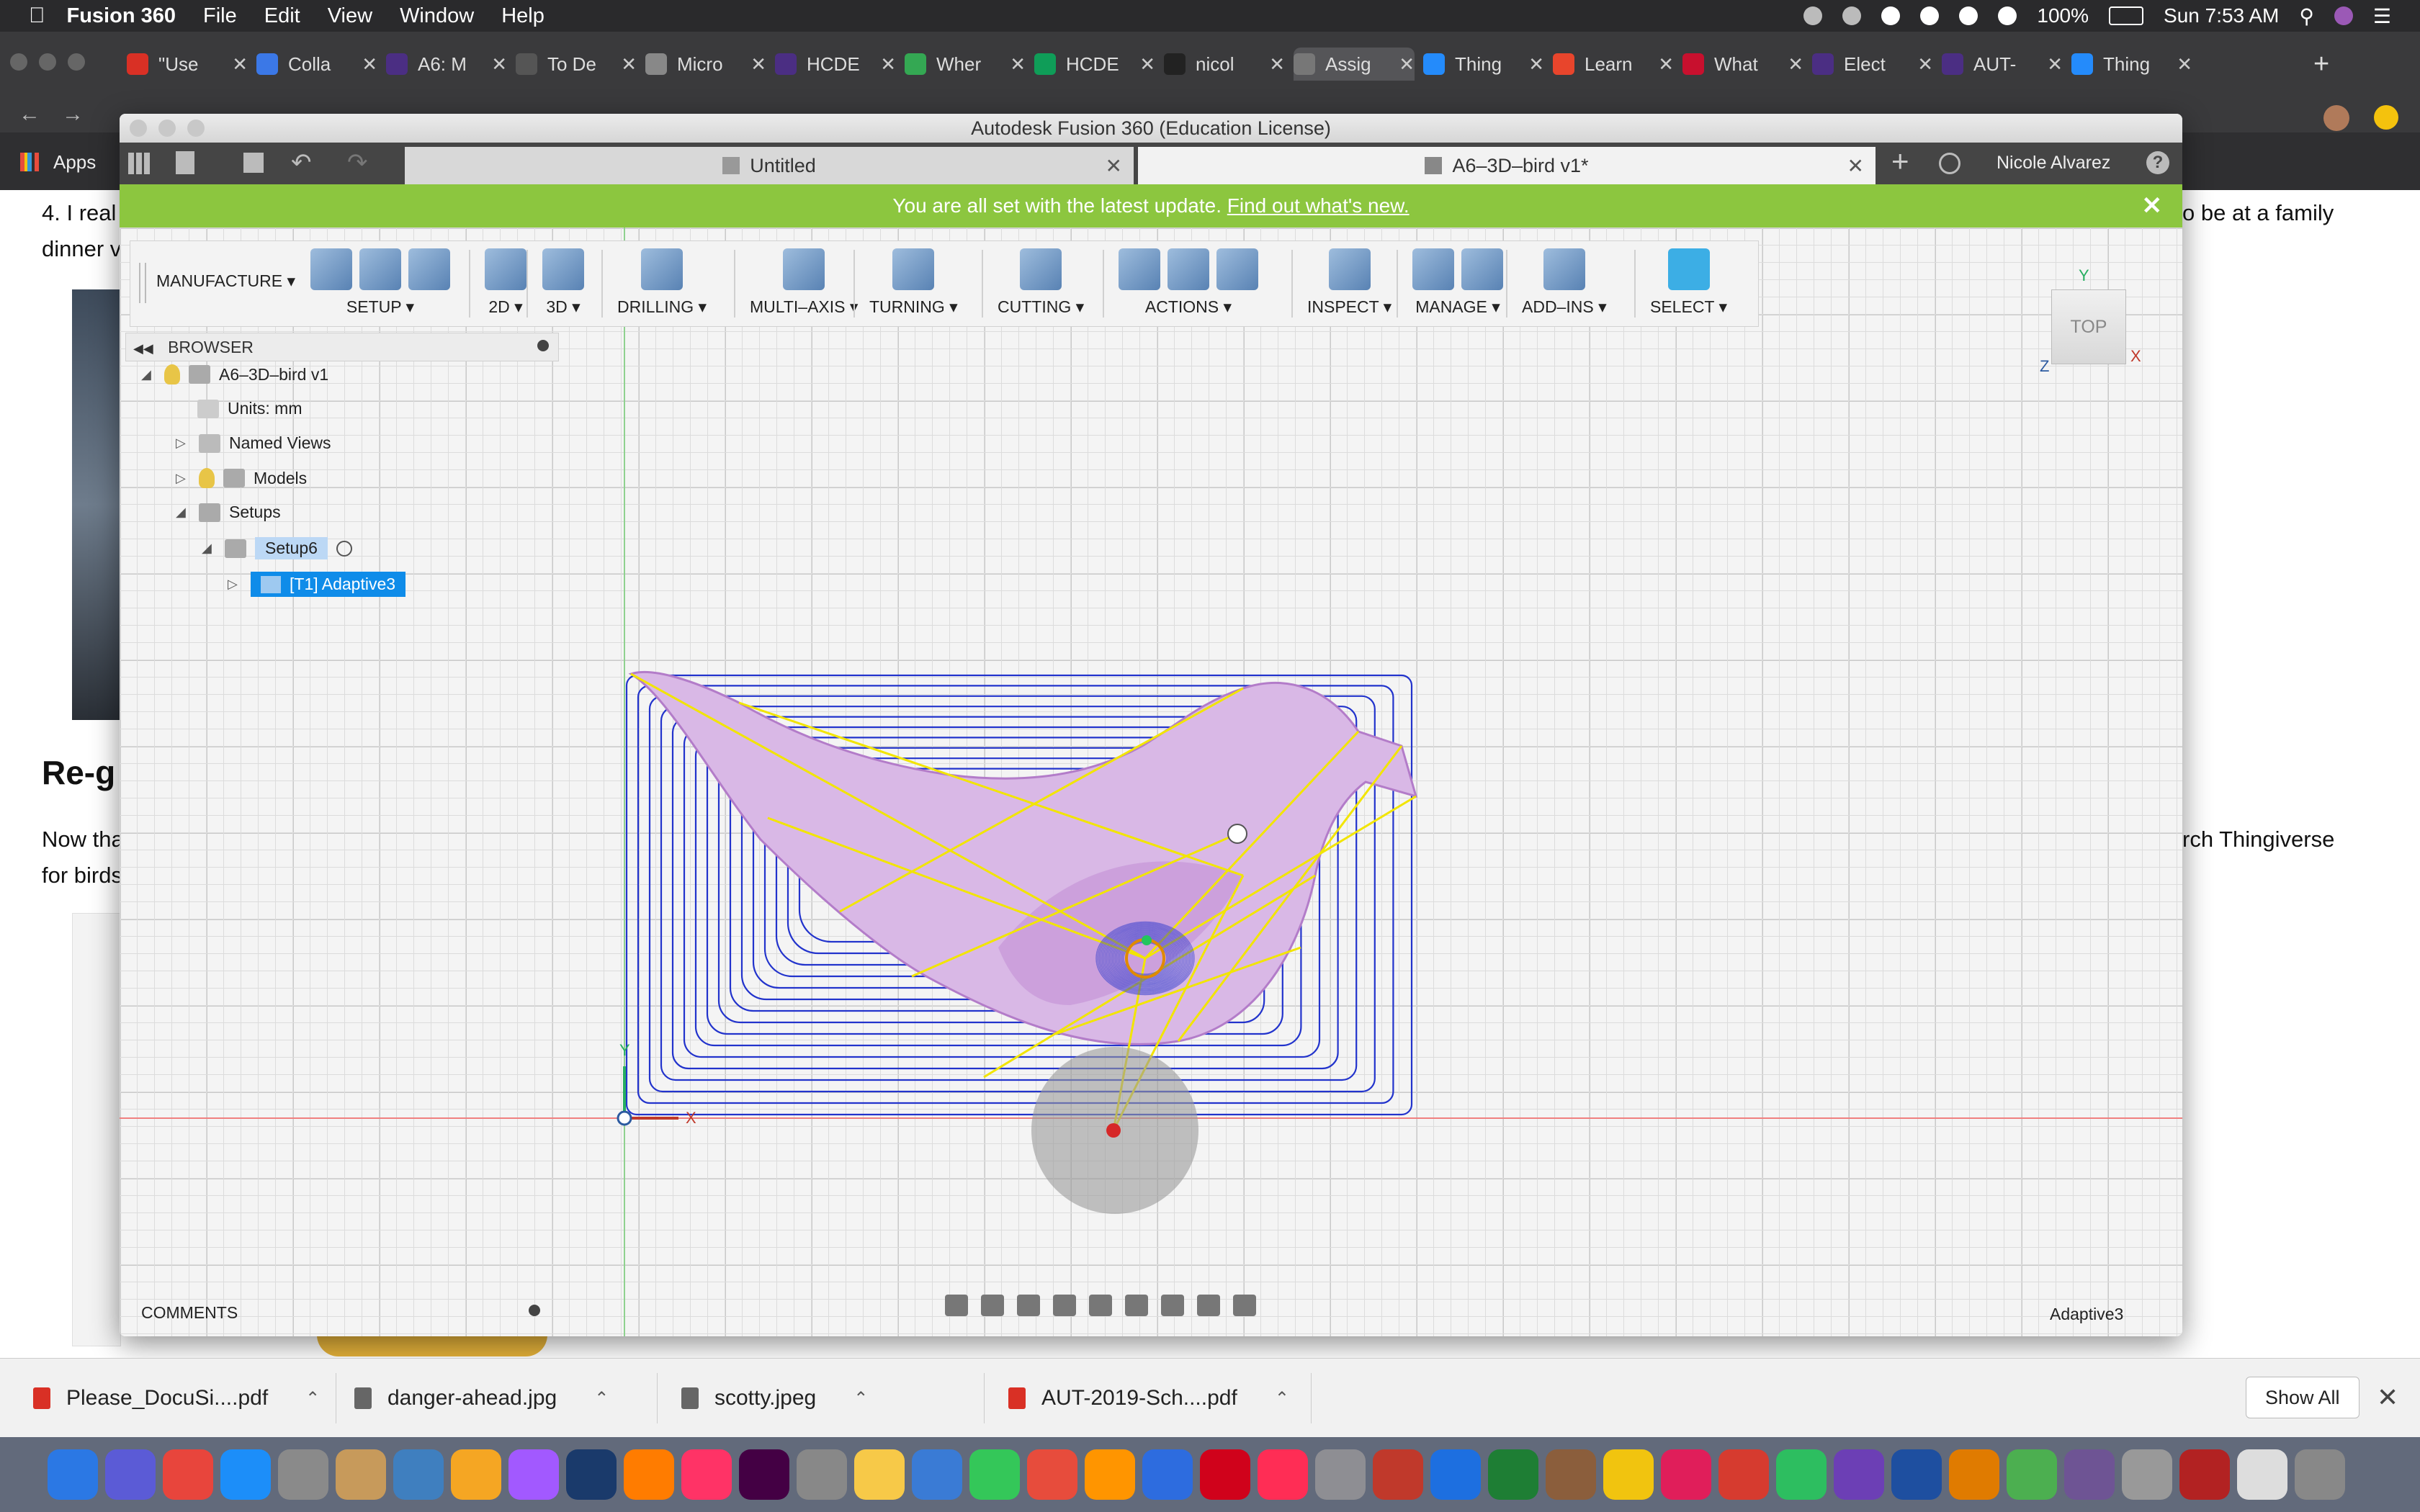 The image size is (2420, 1512). Describe the element at coordinates (2152, 206) in the screenshot. I see `close-notice-icon: ✕` at that location.